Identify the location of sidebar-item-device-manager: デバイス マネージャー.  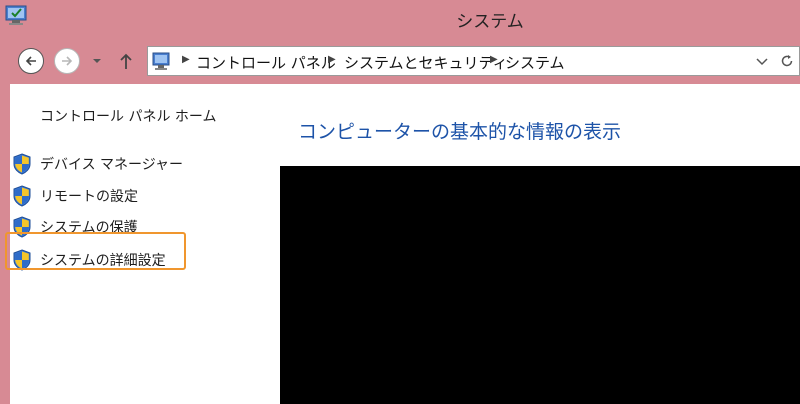
(97, 164).